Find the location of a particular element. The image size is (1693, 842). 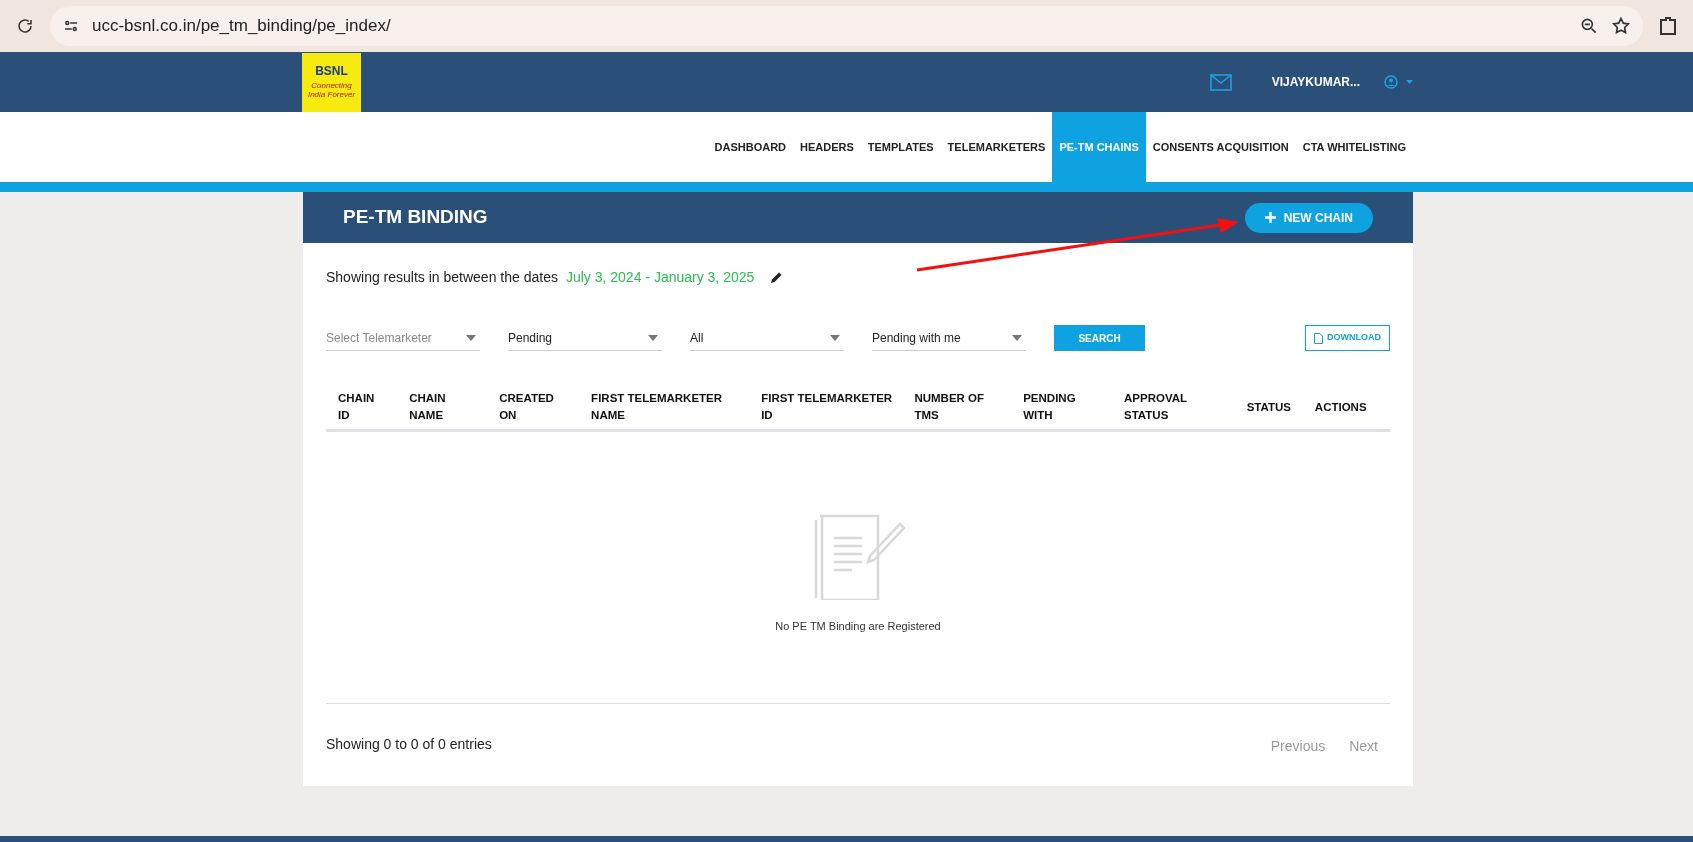

column-header: NUMBER OF TMS is located at coordinates (950, 407).